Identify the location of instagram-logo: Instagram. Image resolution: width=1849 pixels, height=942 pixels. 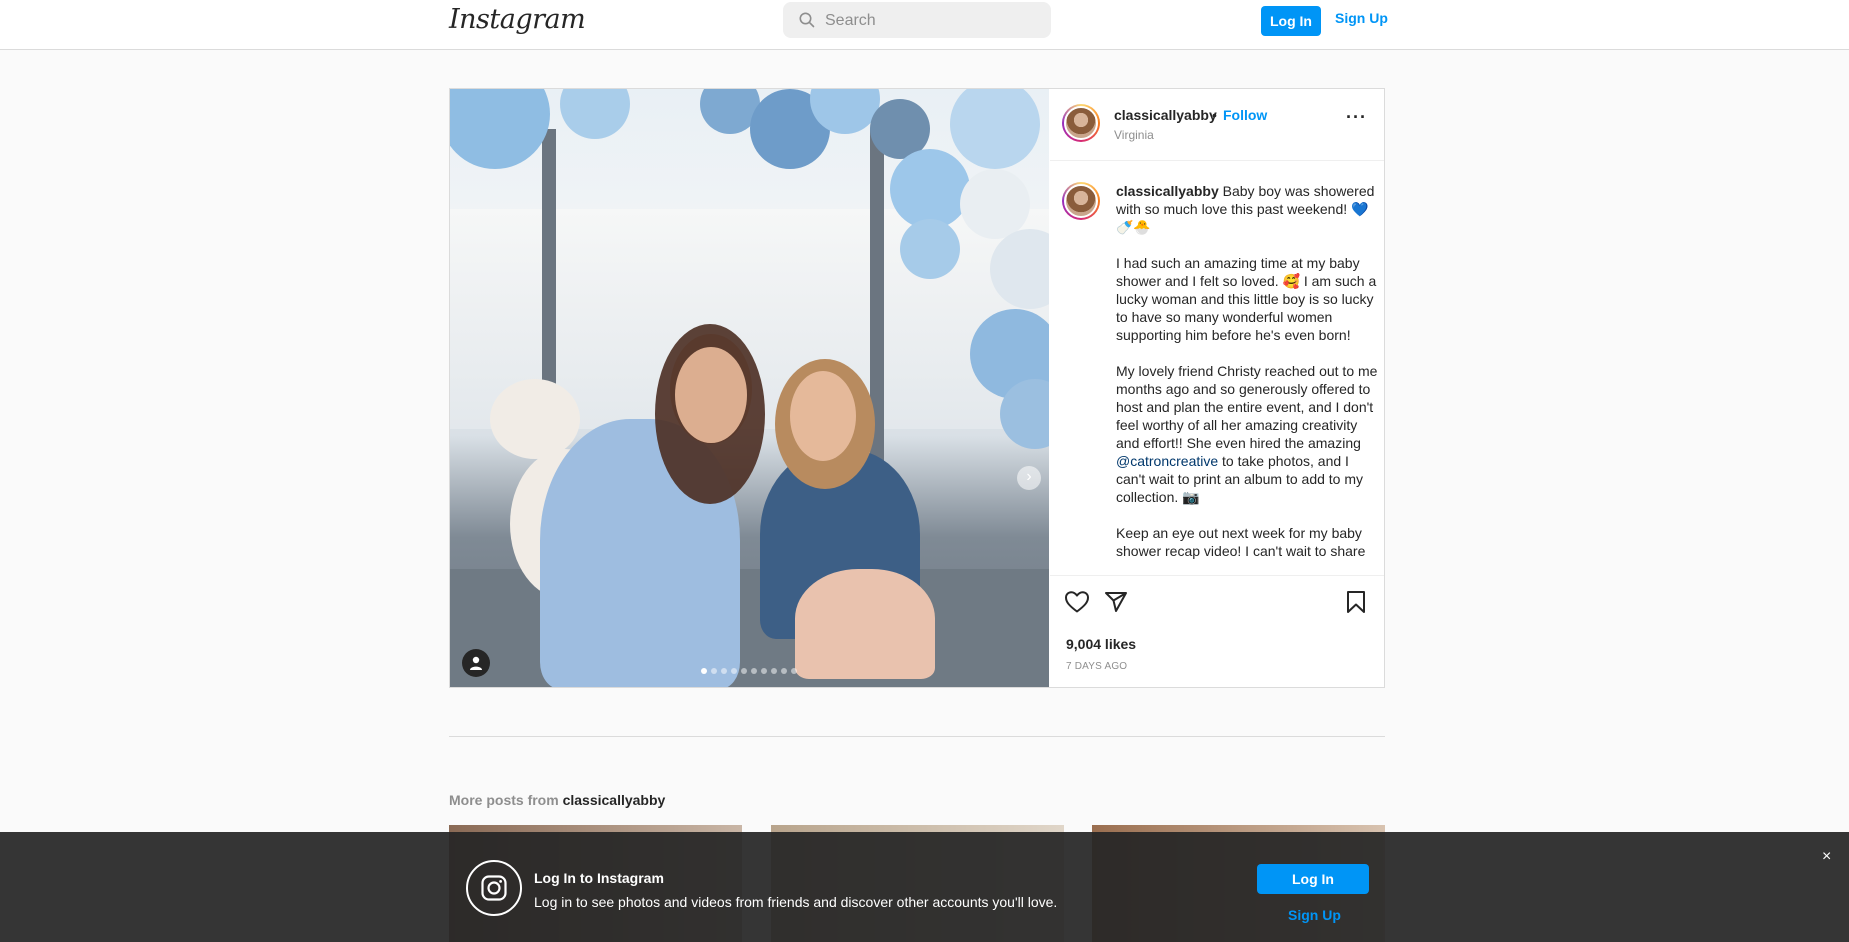
(517, 19).